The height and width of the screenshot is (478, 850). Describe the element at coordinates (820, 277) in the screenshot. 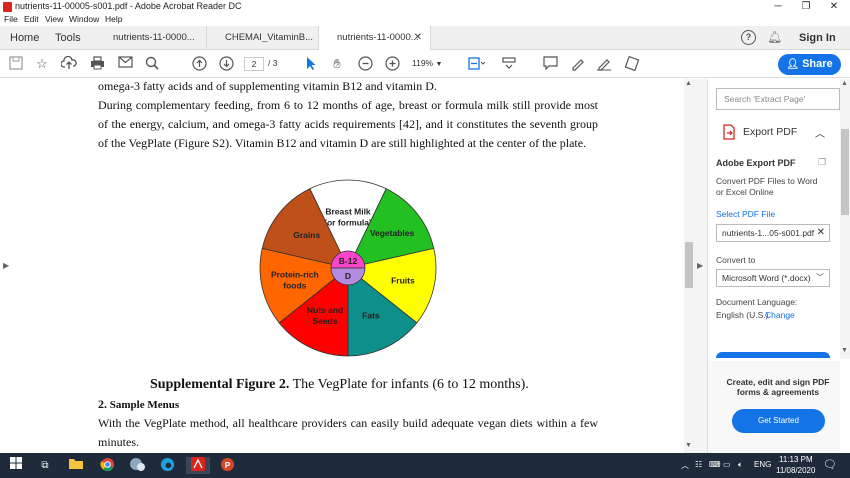

I see `chevron-down-icon: ﹀` at that location.